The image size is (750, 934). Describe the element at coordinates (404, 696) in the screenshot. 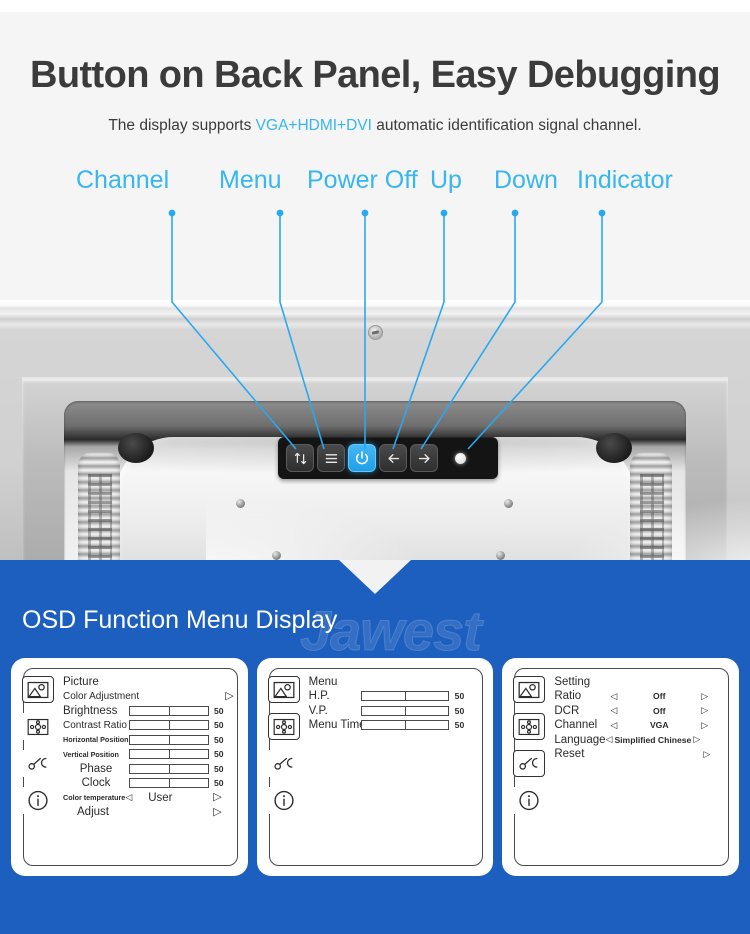

I see `hp-slider` at that location.